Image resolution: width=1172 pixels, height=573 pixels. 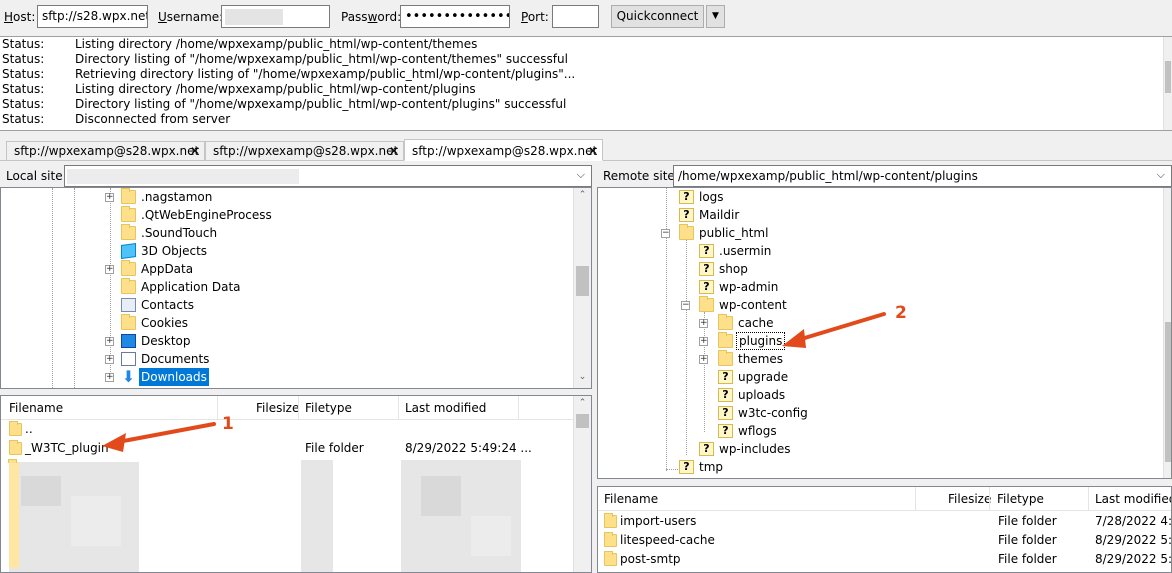 What do you see at coordinates (582, 281) in the screenshot?
I see `local-tree-scrollbar-thumb` at bounding box center [582, 281].